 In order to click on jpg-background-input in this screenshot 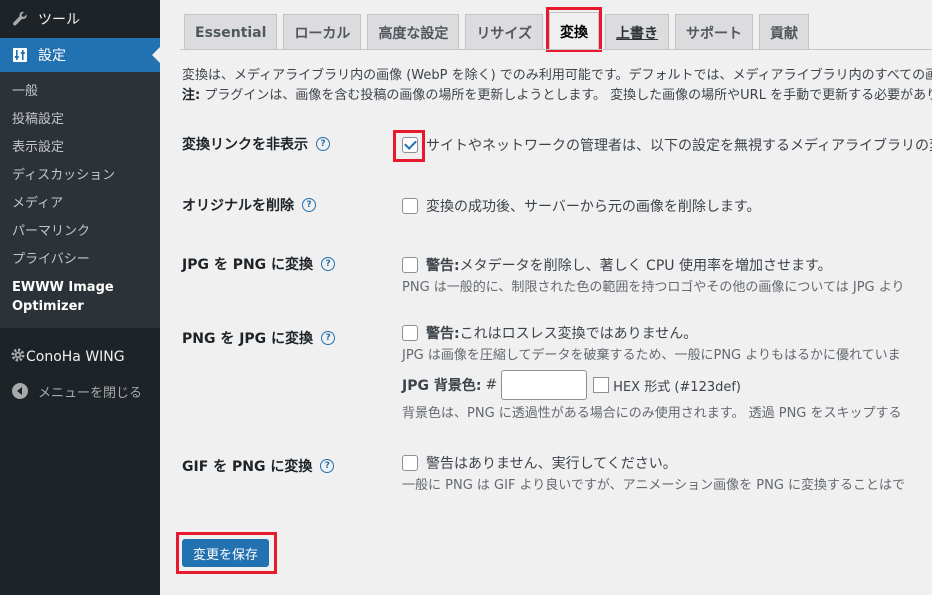, I will do `click(544, 385)`.